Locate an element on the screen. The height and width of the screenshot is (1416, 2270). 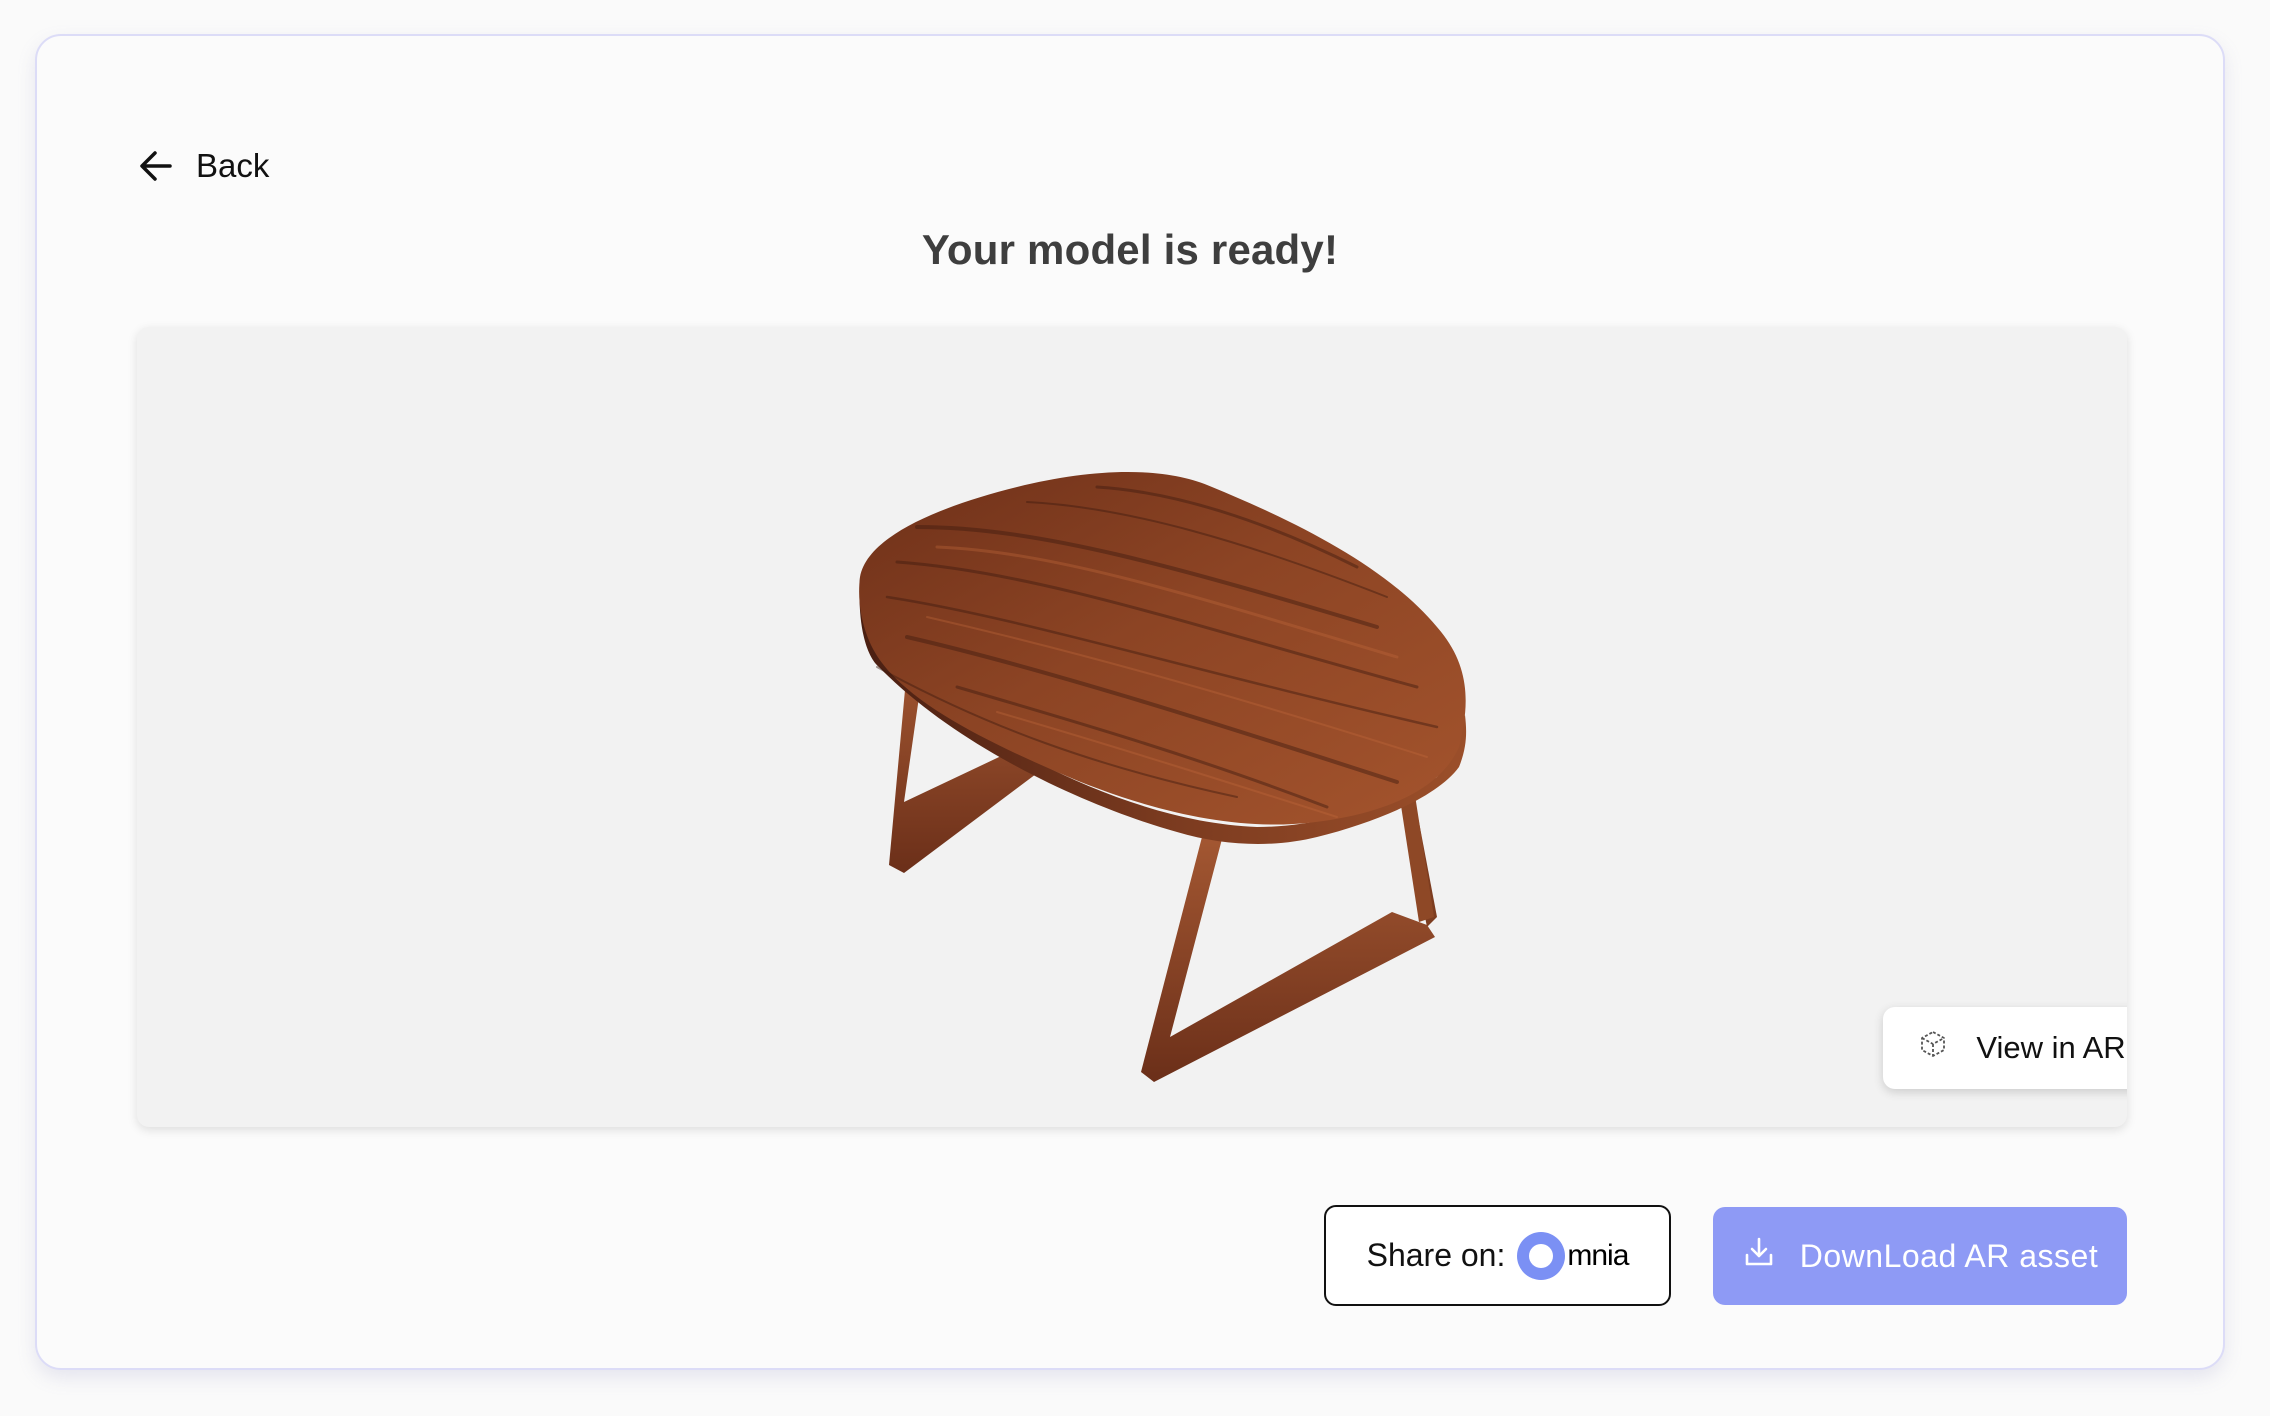
view-in-ar-button: View in AR is located at coordinates (2005, 1048).